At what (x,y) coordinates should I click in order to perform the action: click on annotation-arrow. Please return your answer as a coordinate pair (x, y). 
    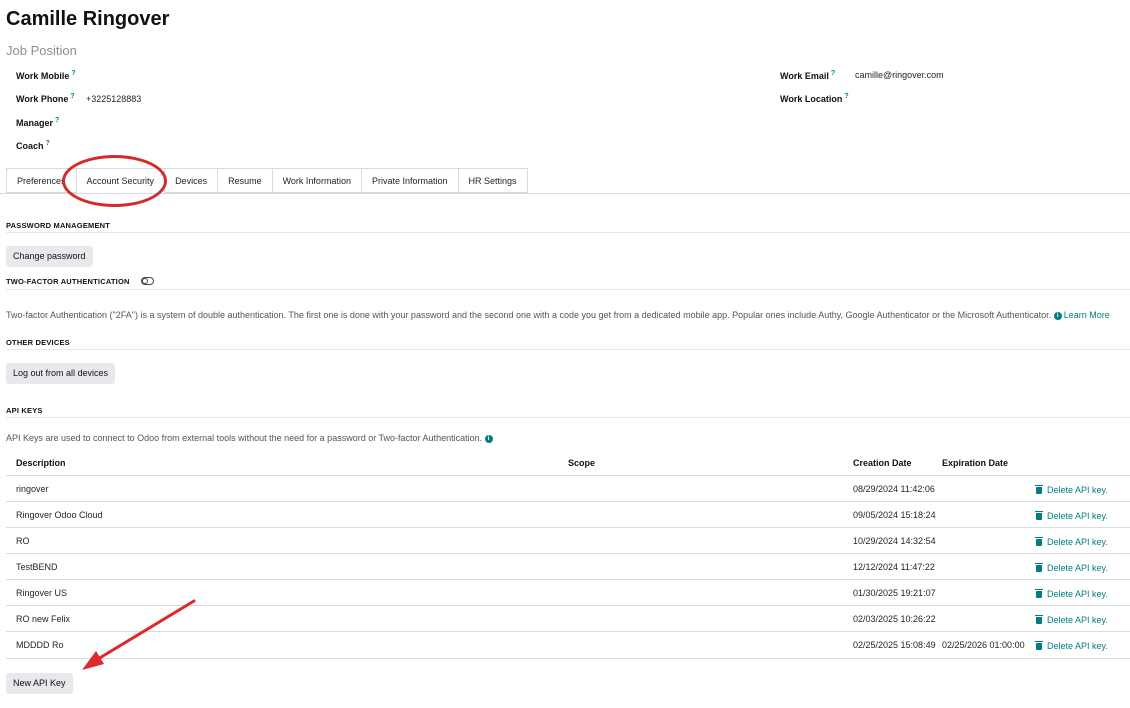
    Looking at the image, I should click on (139, 634).